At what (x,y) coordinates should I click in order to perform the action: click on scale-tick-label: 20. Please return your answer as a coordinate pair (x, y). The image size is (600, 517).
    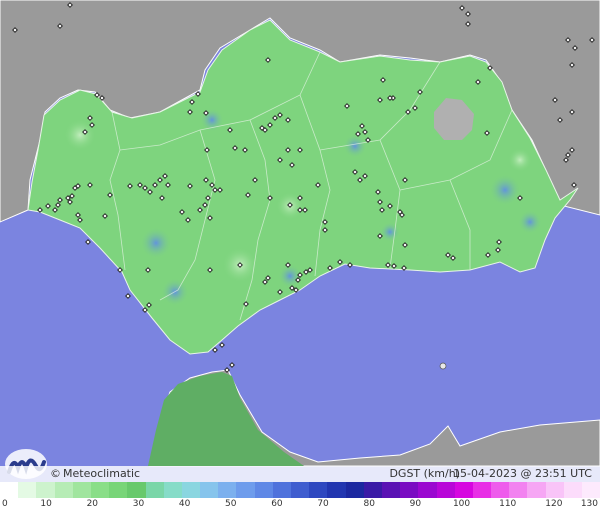
    Looking at the image, I should click on (92, 504).